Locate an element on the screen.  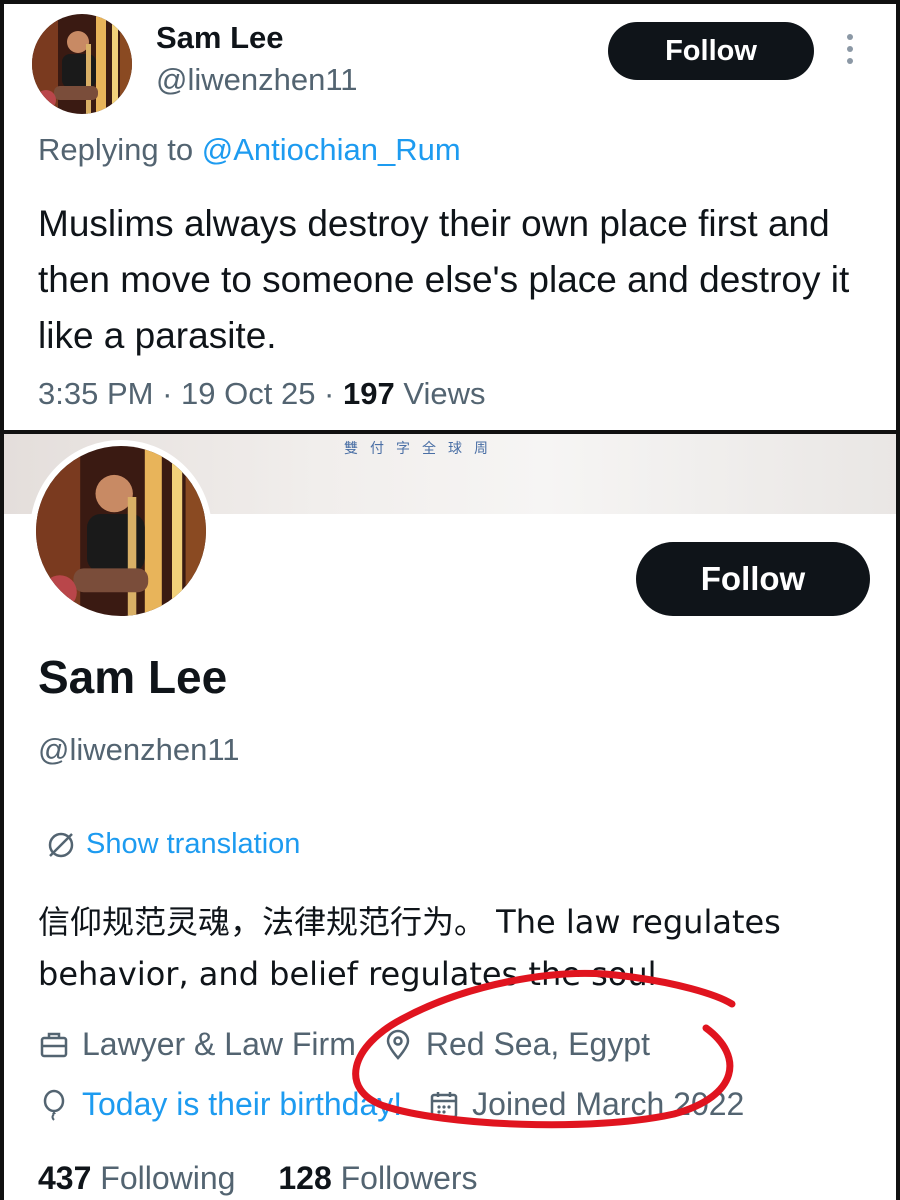
following-link: 437 Following is located at coordinates (136, 1178).